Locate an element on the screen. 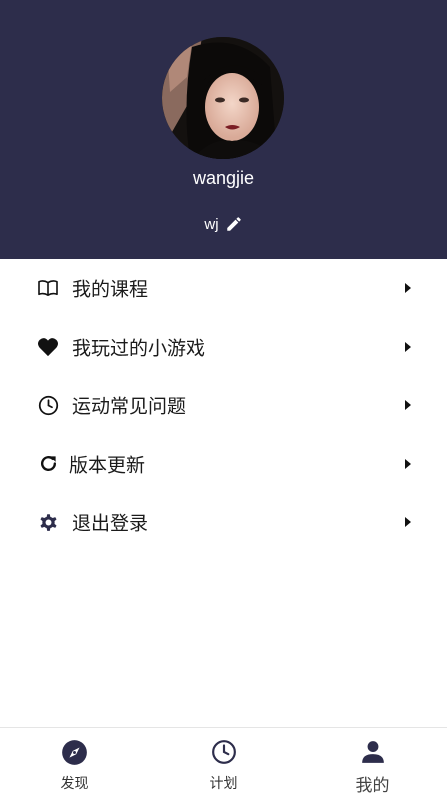  tab-mine: 我的 is located at coordinates (372, 763).